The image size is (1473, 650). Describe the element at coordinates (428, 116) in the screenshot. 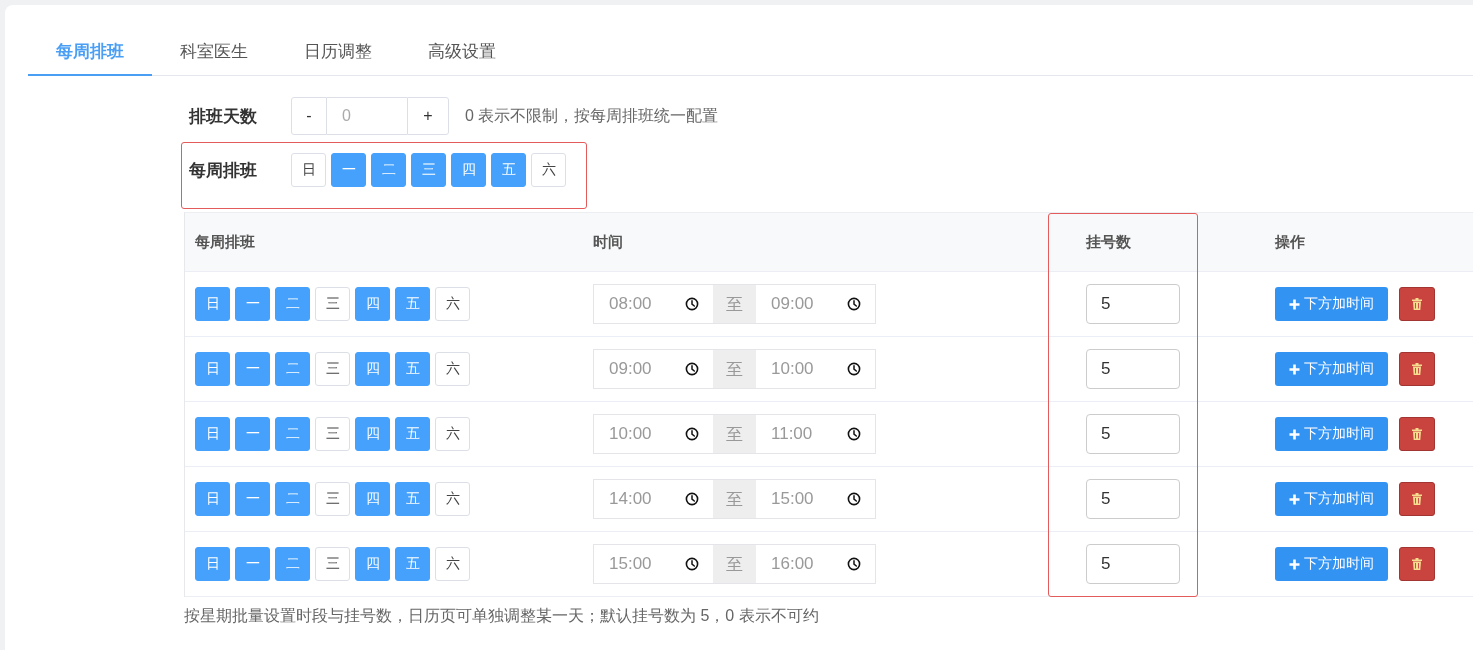

I see `increment-button: +` at that location.